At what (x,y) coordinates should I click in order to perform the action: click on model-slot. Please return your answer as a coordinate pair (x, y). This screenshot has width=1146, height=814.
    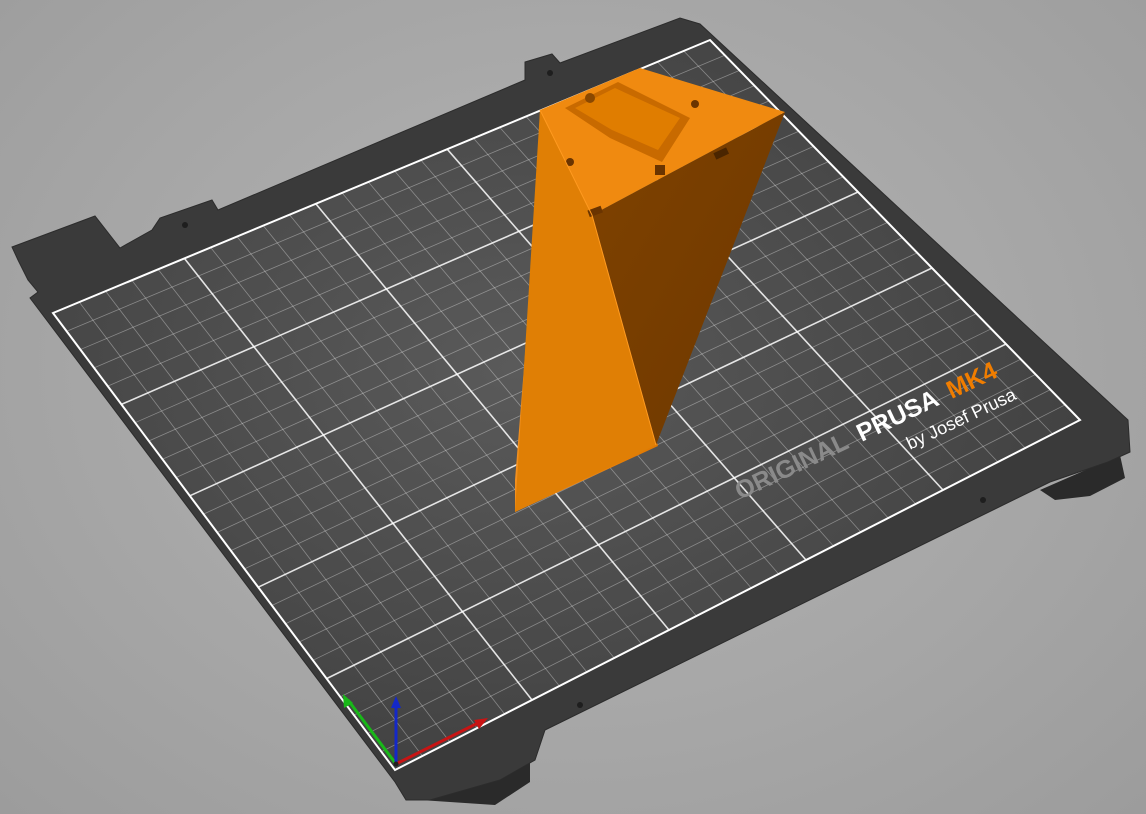
    Looking at the image, I should click on (660, 170).